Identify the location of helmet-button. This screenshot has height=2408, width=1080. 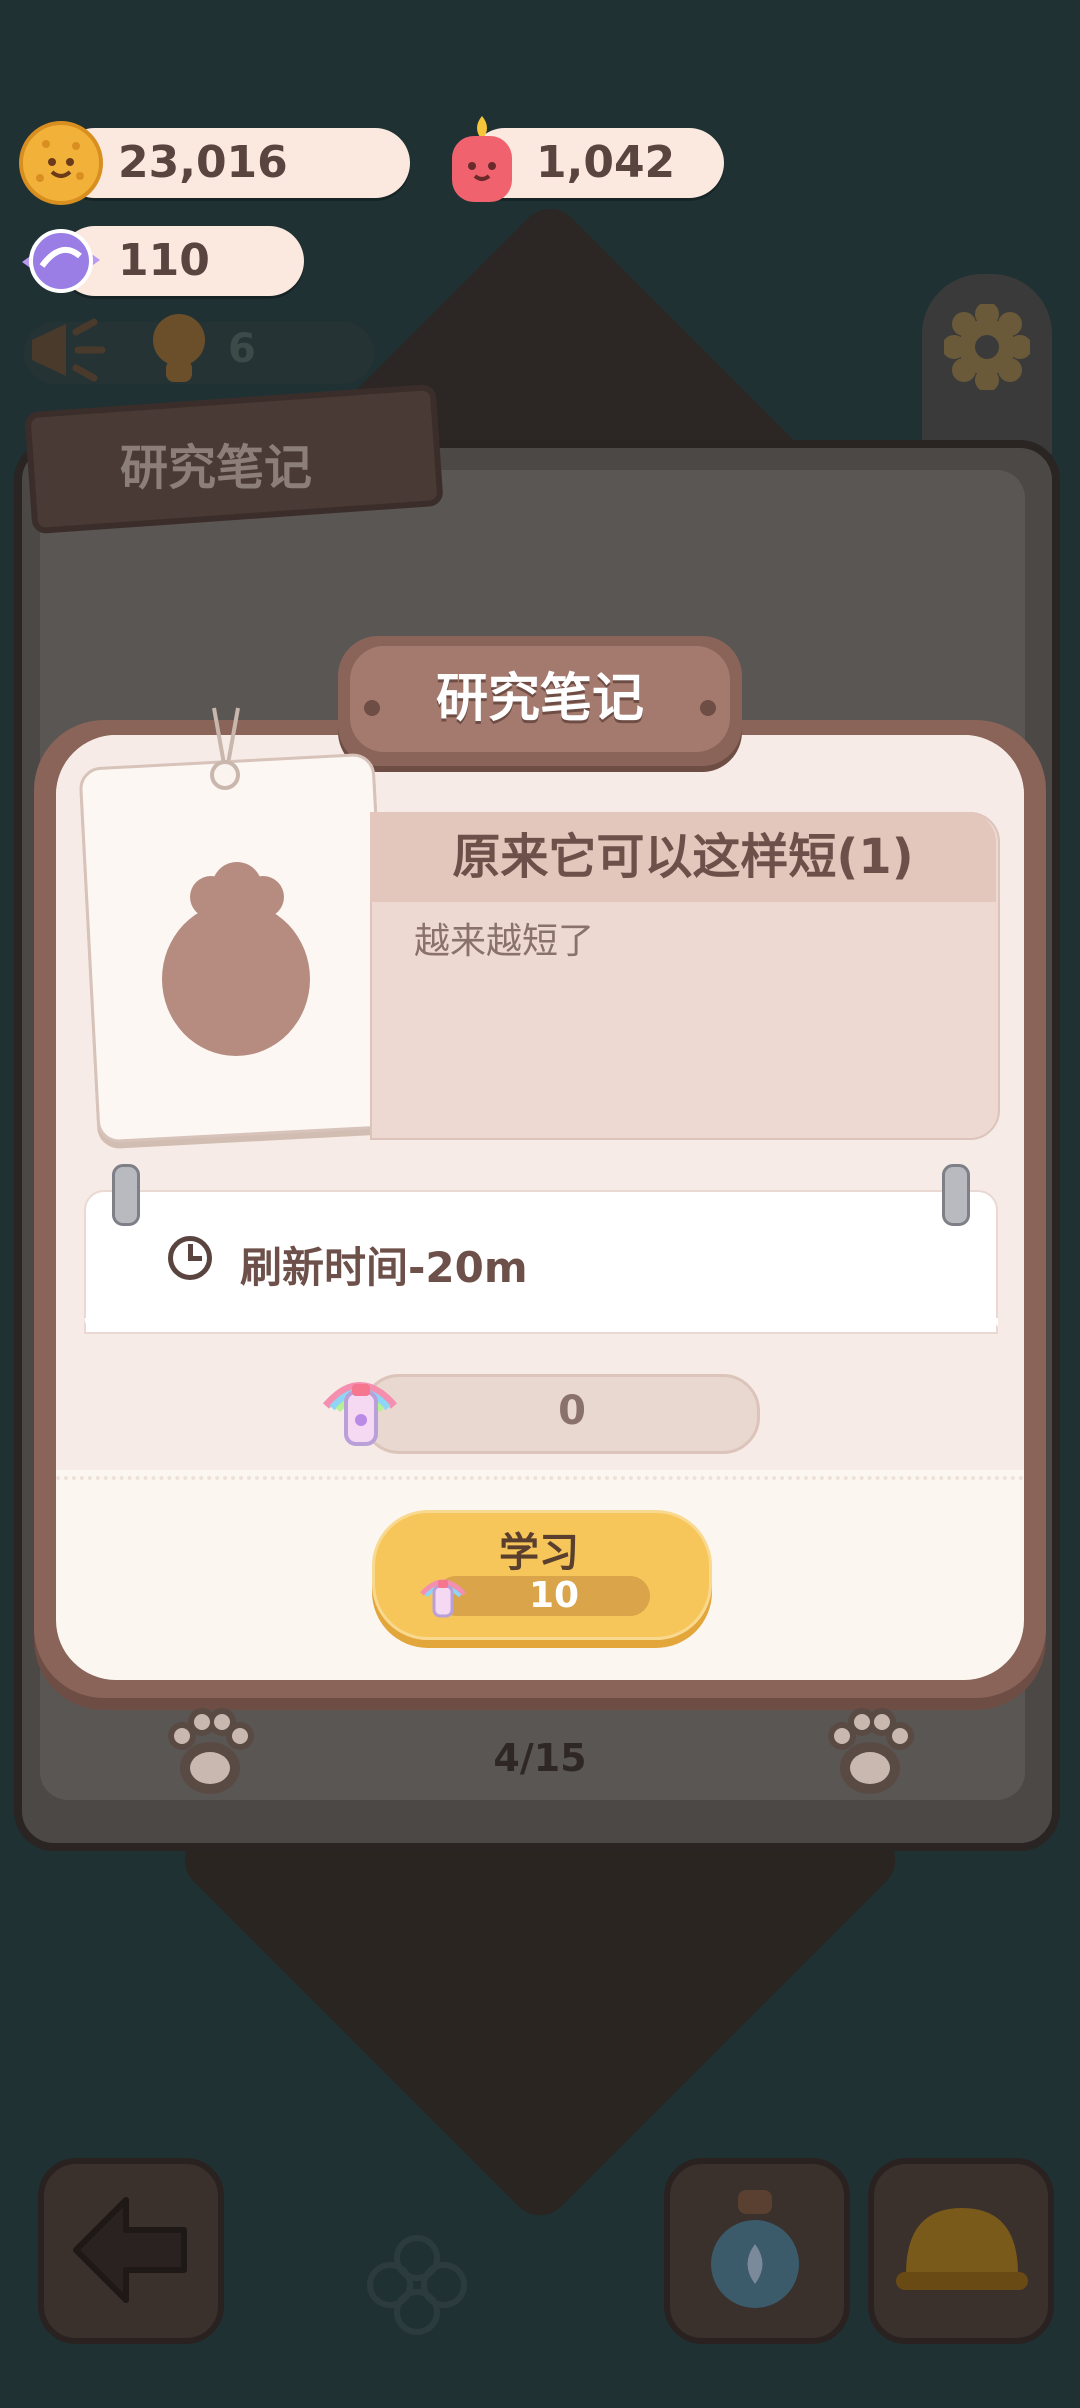
(961, 2251).